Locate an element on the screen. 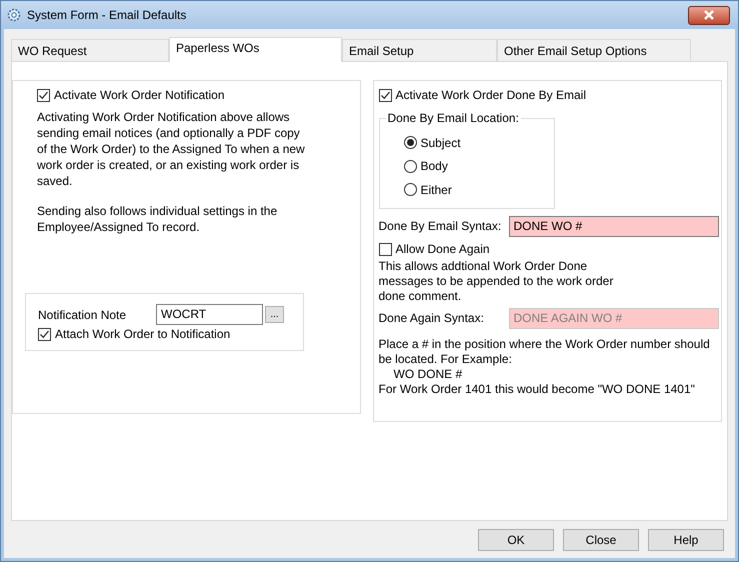 This screenshot has height=562, width=739. tab: Paperless WOs is located at coordinates (255, 49).